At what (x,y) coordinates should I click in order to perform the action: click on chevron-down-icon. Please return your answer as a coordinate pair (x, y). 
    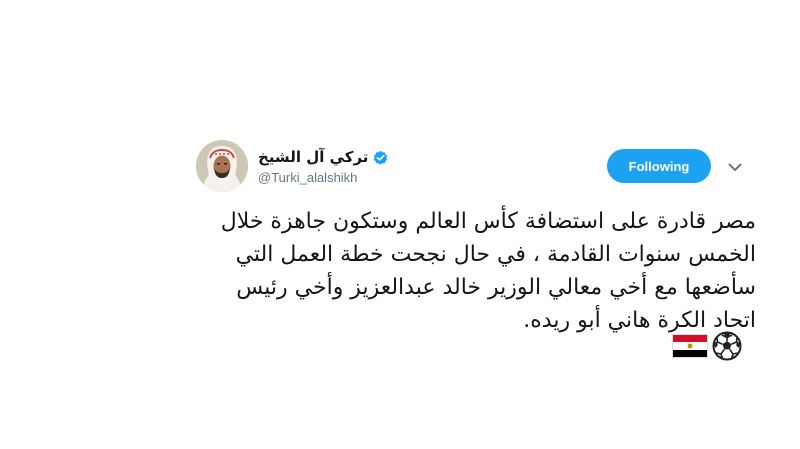
    Looking at the image, I should click on (735, 167).